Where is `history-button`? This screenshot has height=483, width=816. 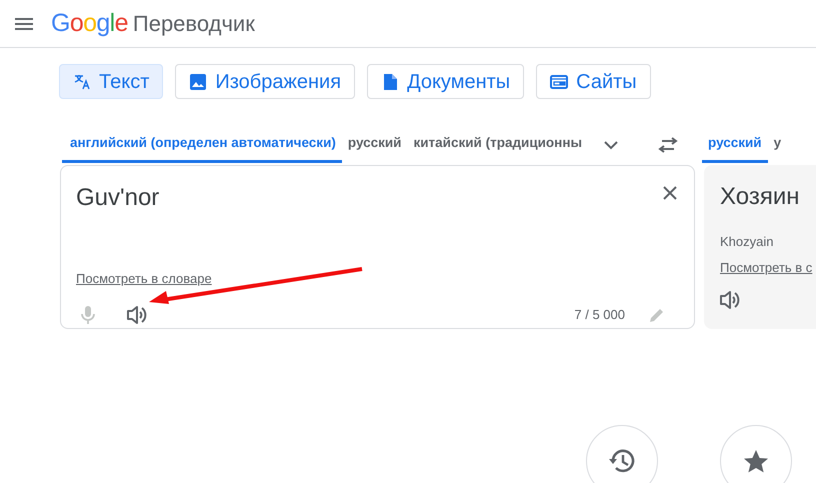 history-button is located at coordinates (622, 454).